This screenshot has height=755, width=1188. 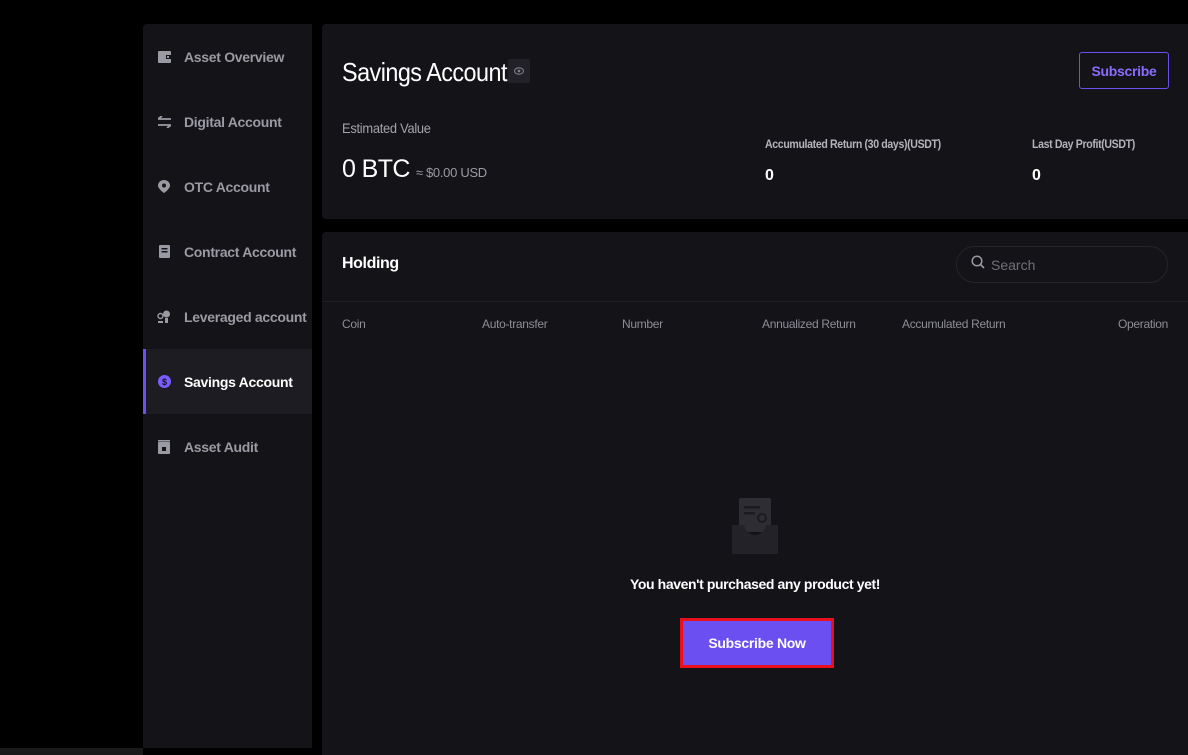 I want to click on bottom-strip, so click(x=71, y=751).